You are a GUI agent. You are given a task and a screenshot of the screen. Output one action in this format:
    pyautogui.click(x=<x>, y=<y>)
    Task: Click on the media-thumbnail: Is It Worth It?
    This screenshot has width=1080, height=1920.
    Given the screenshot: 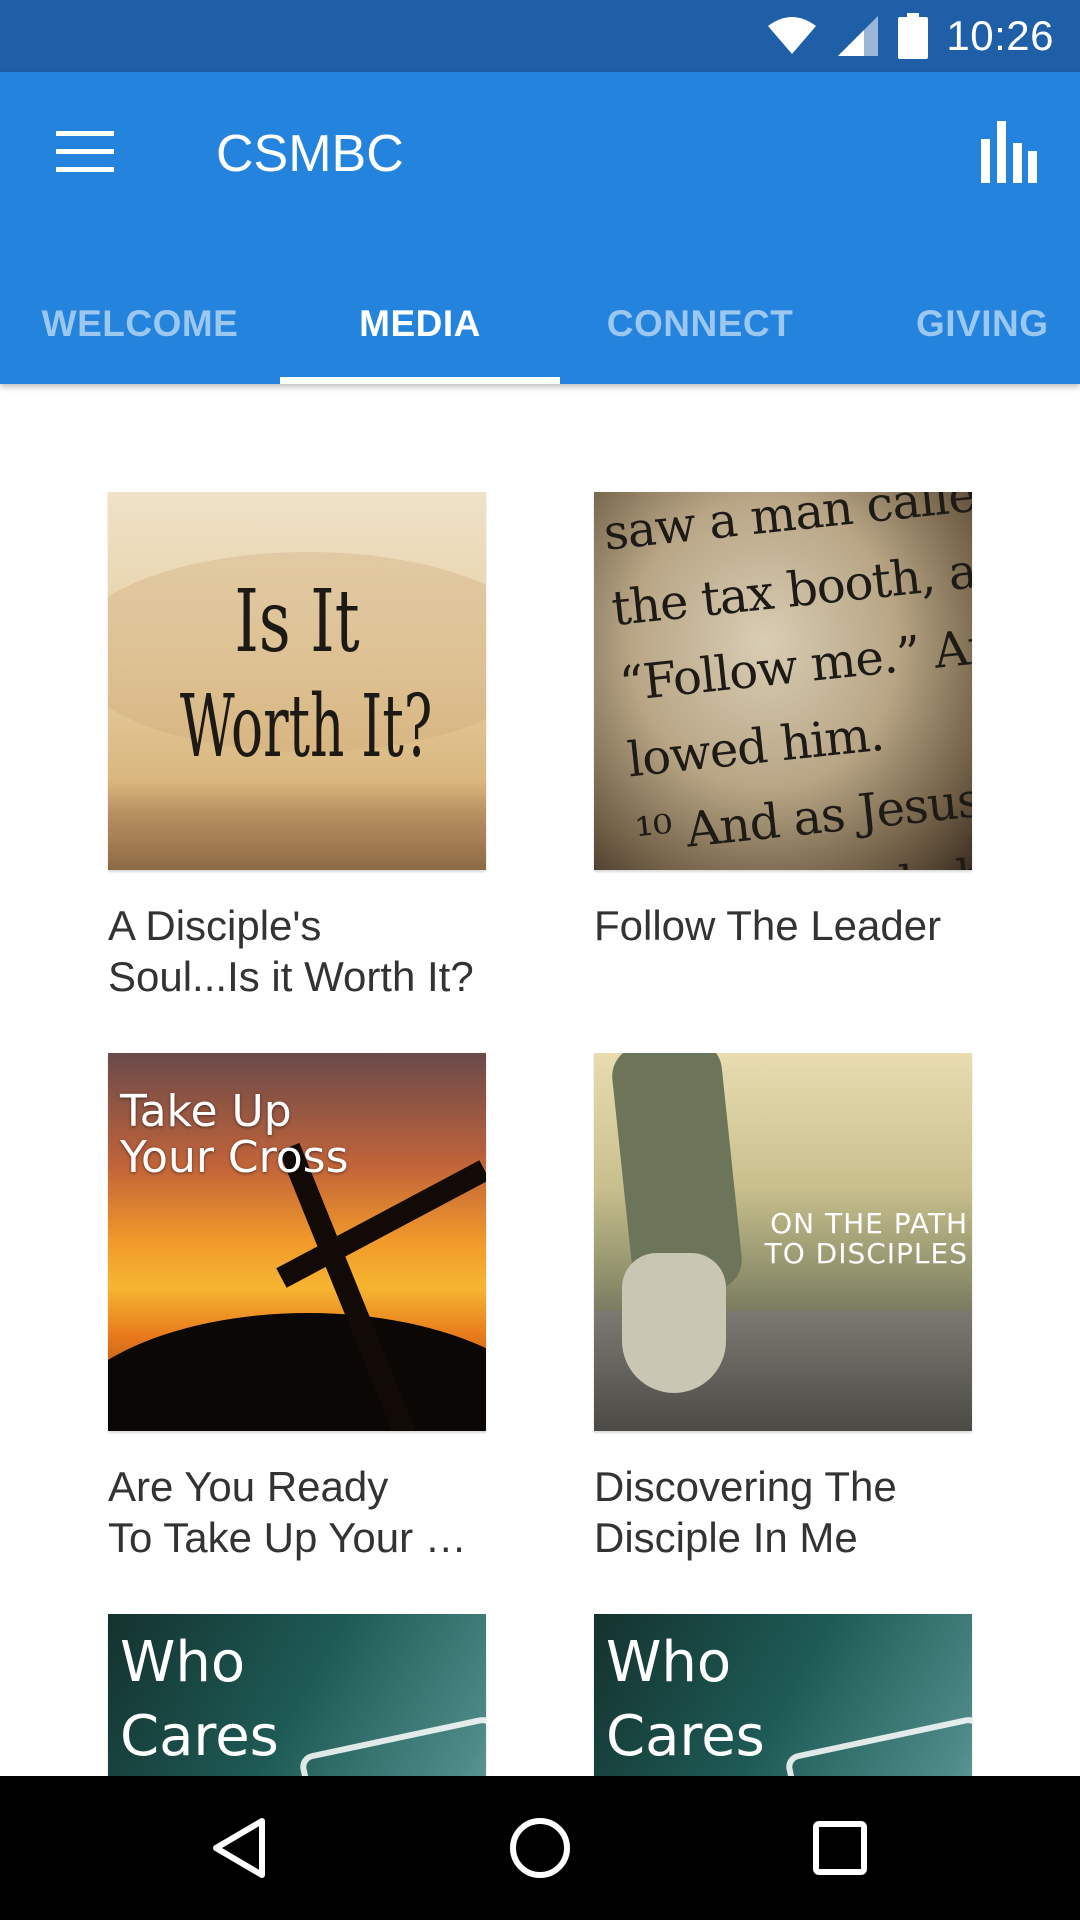 What is the action you would take?
    pyautogui.click(x=297, y=681)
    